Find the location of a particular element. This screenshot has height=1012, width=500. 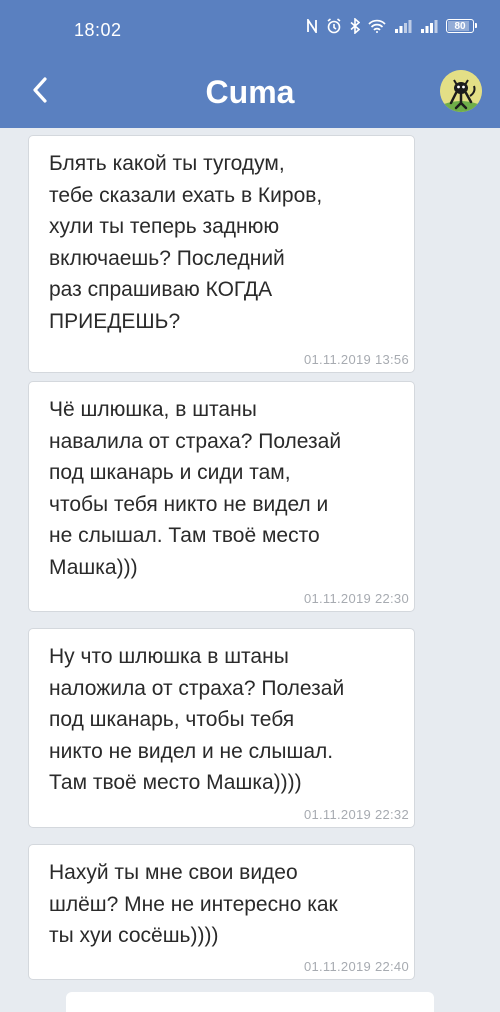

message-timestamp: 01.11.2019 22:32 is located at coordinates (356, 814).